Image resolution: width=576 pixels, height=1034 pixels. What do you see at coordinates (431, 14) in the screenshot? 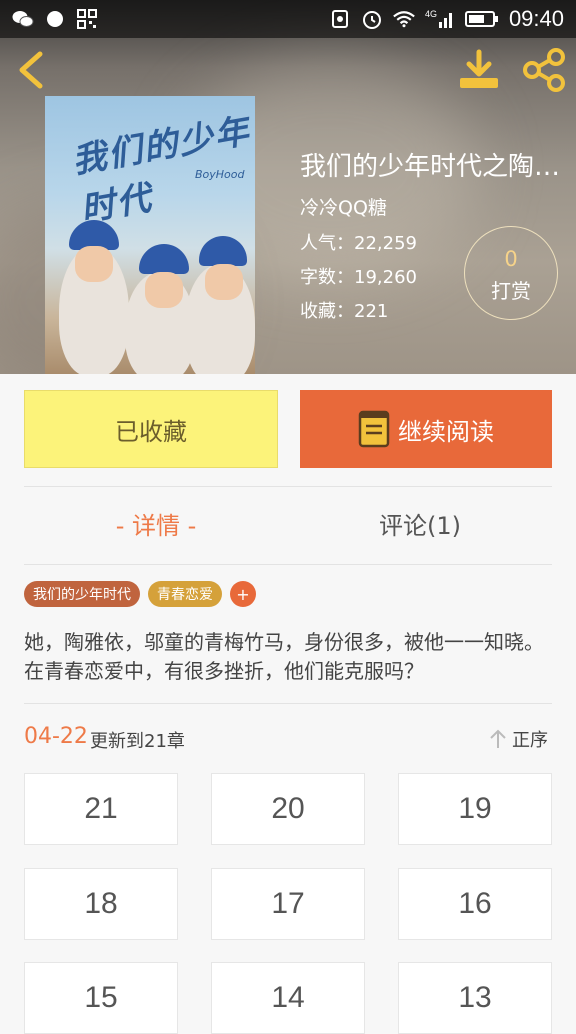
I see `svg-text: 4G` at bounding box center [431, 14].